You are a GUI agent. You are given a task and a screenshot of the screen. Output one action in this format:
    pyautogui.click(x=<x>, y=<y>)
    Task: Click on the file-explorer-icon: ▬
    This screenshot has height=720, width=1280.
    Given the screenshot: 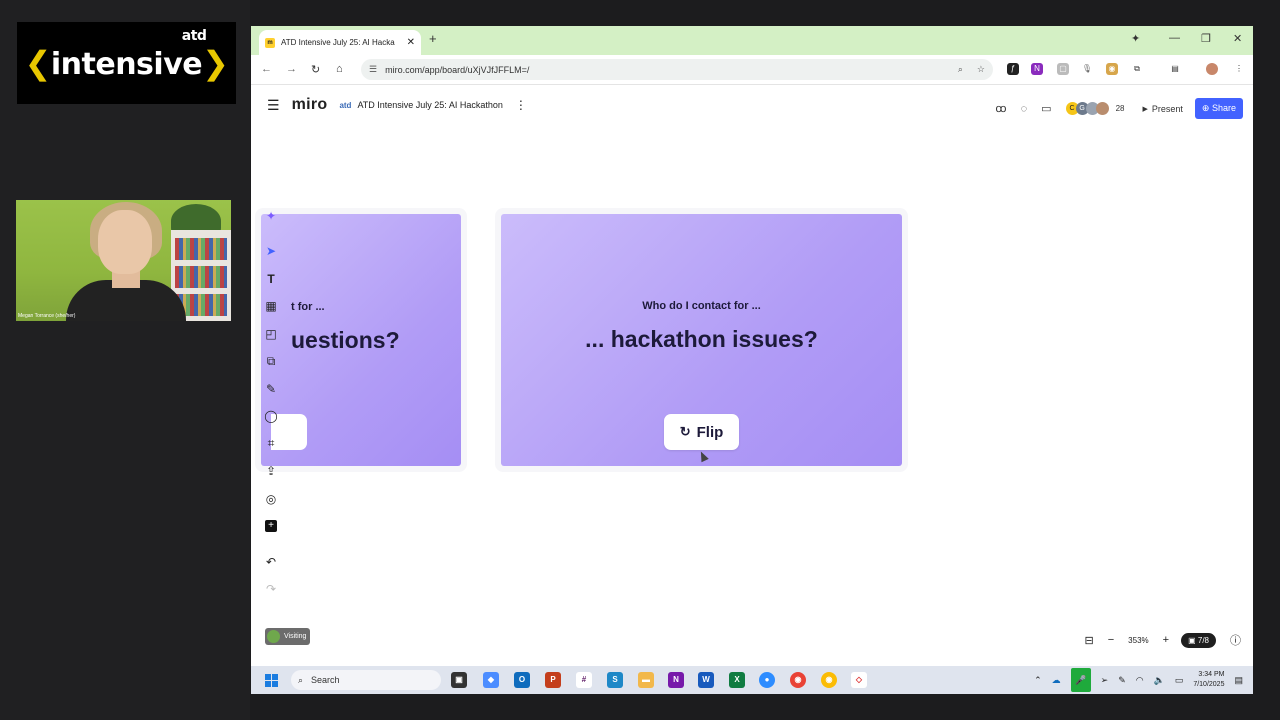 What is the action you would take?
    pyautogui.click(x=646, y=680)
    